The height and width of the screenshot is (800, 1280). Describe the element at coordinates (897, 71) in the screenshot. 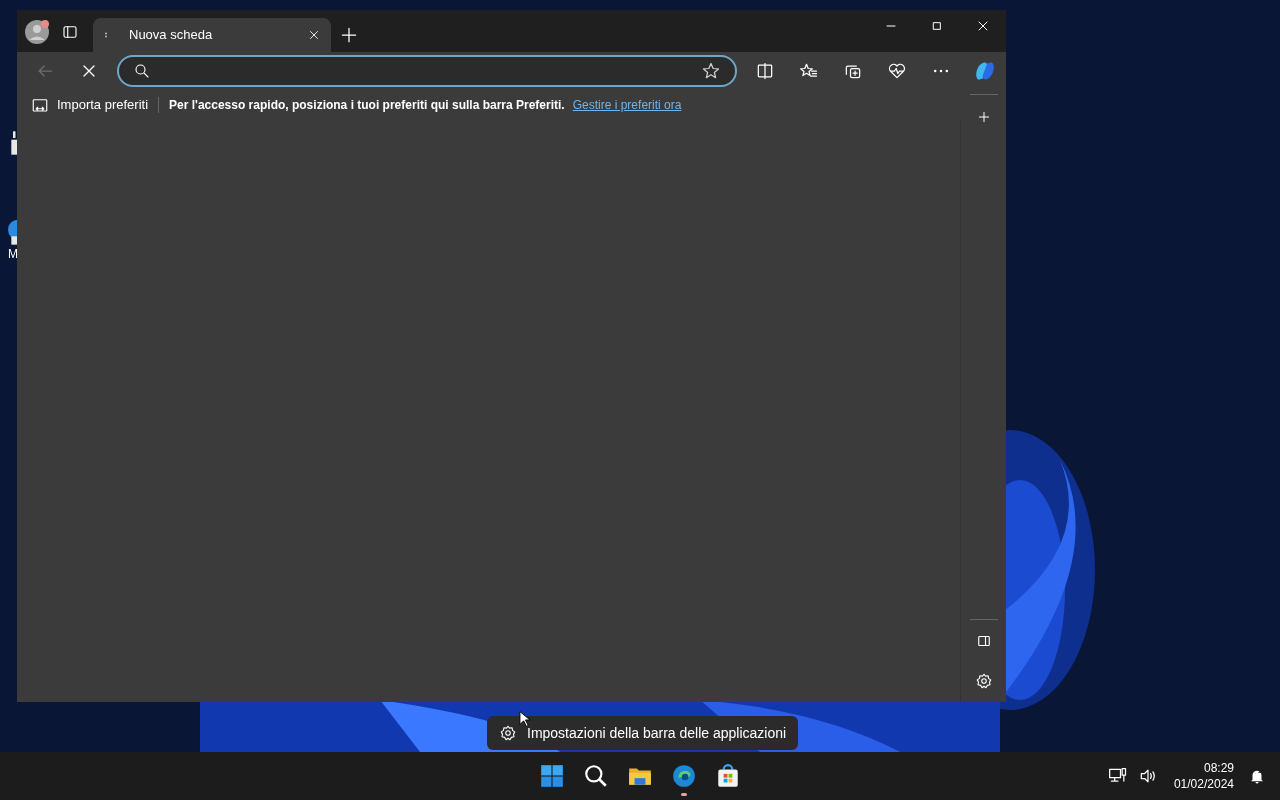

I see `heartbeat-icon` at that location.